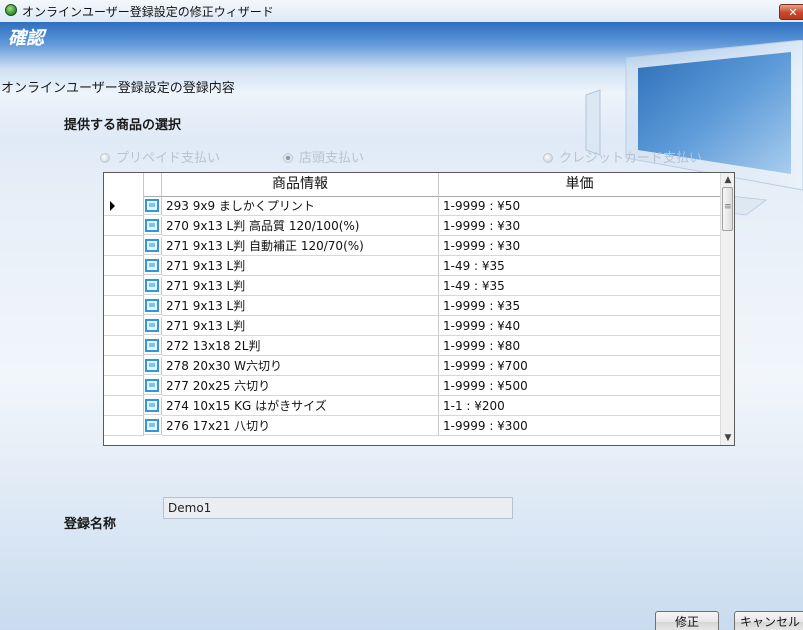 The height and width of the screenshot is (630, 803). I want to click on scroll-up-icon: ▲, so click(727, 180).